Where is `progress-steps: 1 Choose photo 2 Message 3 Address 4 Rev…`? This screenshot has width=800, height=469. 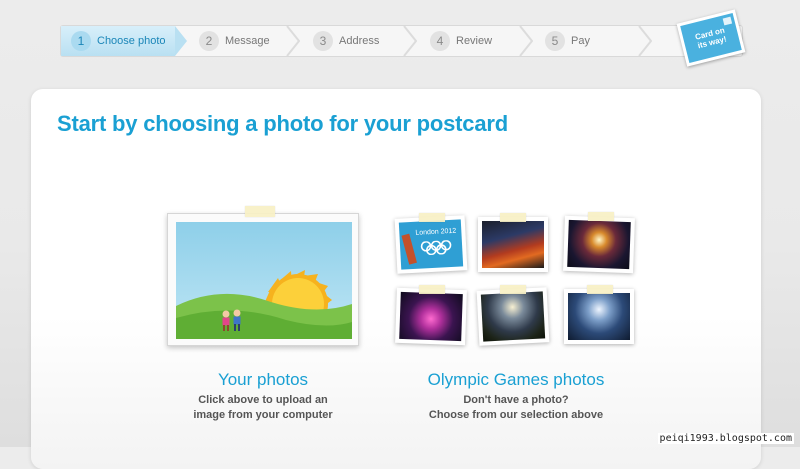
progress-steps: 1 Choose photo 2 Message 3 Address 4 Rev… is located at coordinates (401, 41).